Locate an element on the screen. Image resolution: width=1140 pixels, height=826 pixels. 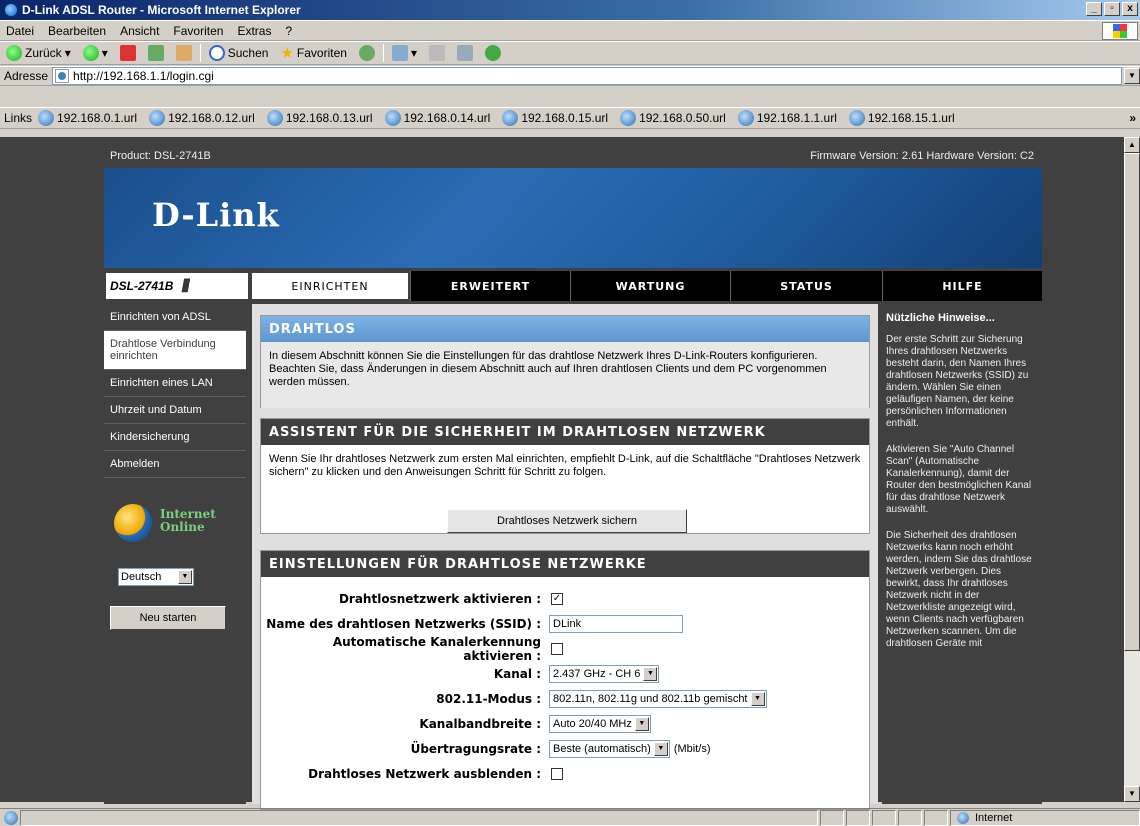
print-button is located at coordinates (437, 53).